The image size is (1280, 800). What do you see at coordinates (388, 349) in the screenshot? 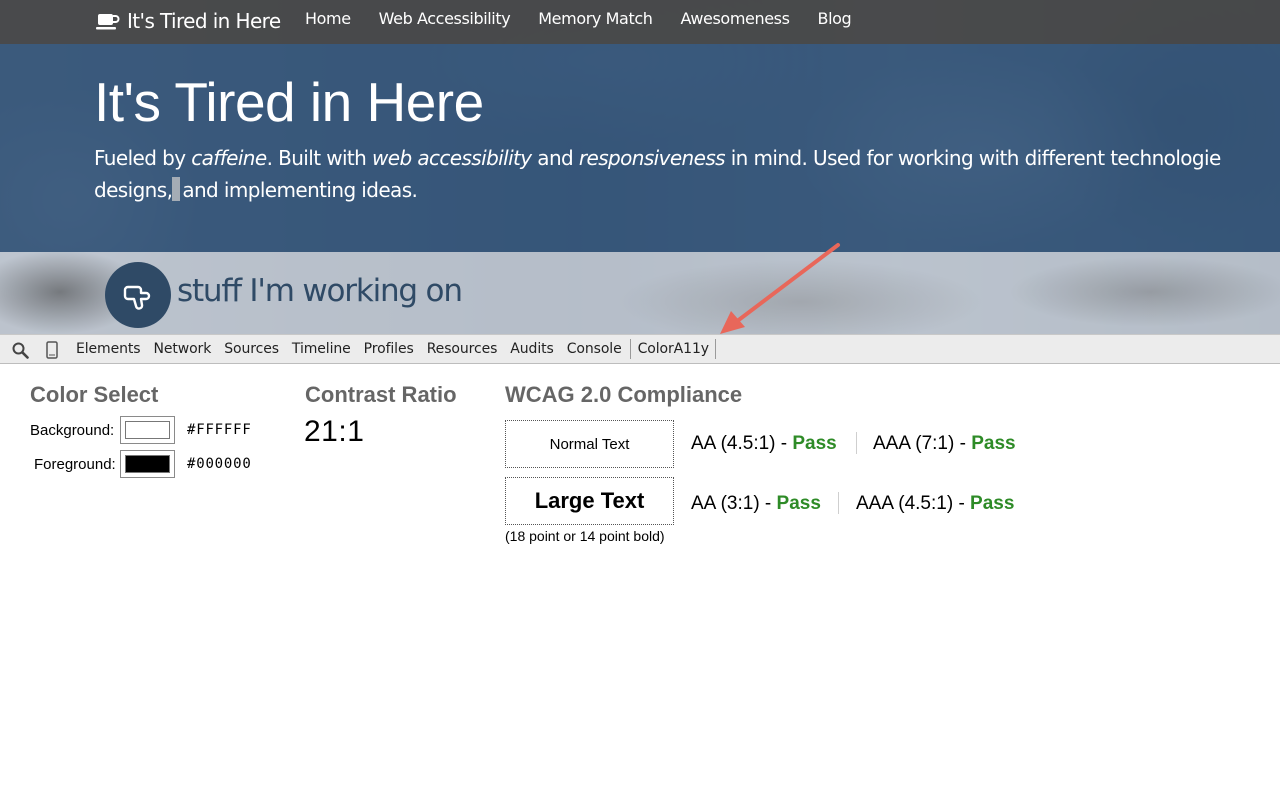
I see `tab-profiles: Profiles` at bounding box center [388, 349].